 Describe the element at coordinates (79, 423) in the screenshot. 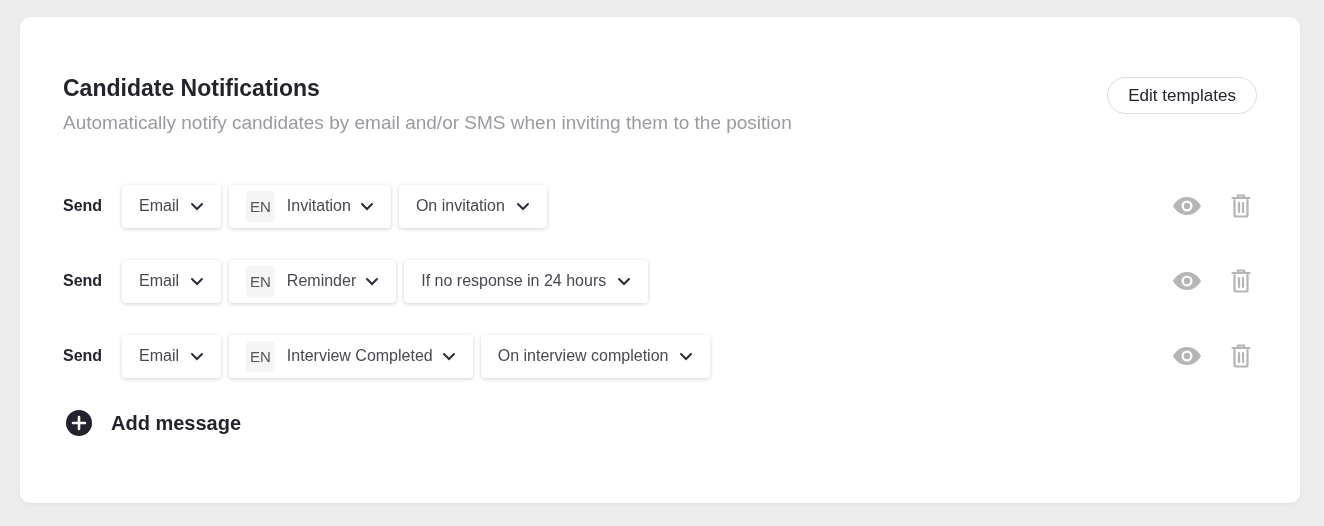

I see `plus-circle-icon` at that location.